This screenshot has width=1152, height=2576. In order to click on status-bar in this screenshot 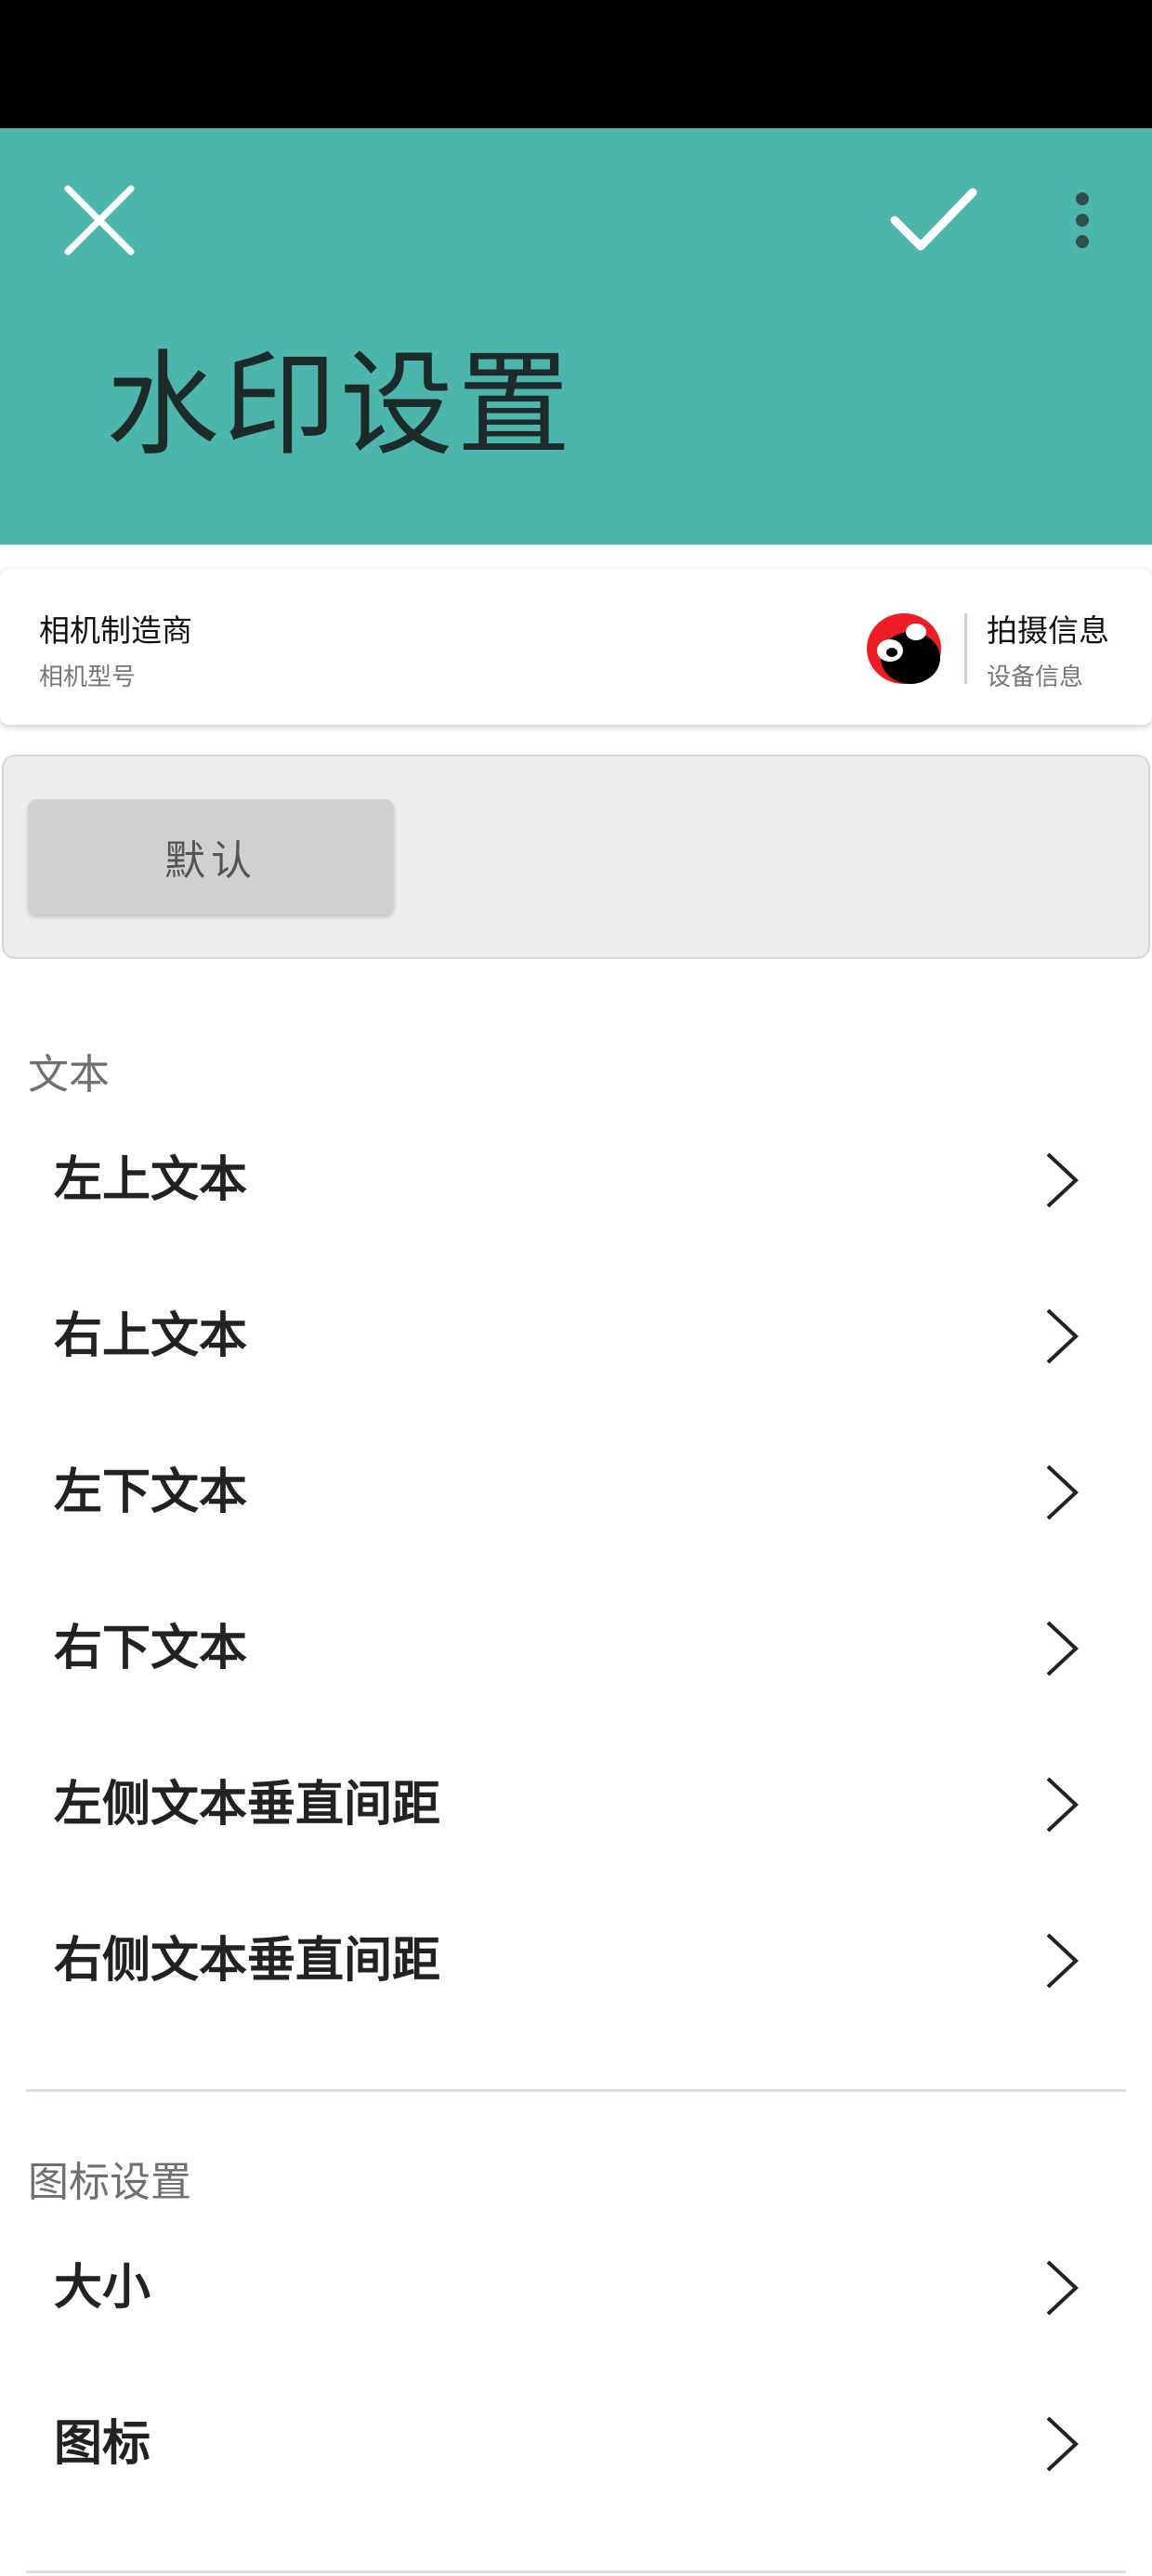, I will do `click(576, 64)`.